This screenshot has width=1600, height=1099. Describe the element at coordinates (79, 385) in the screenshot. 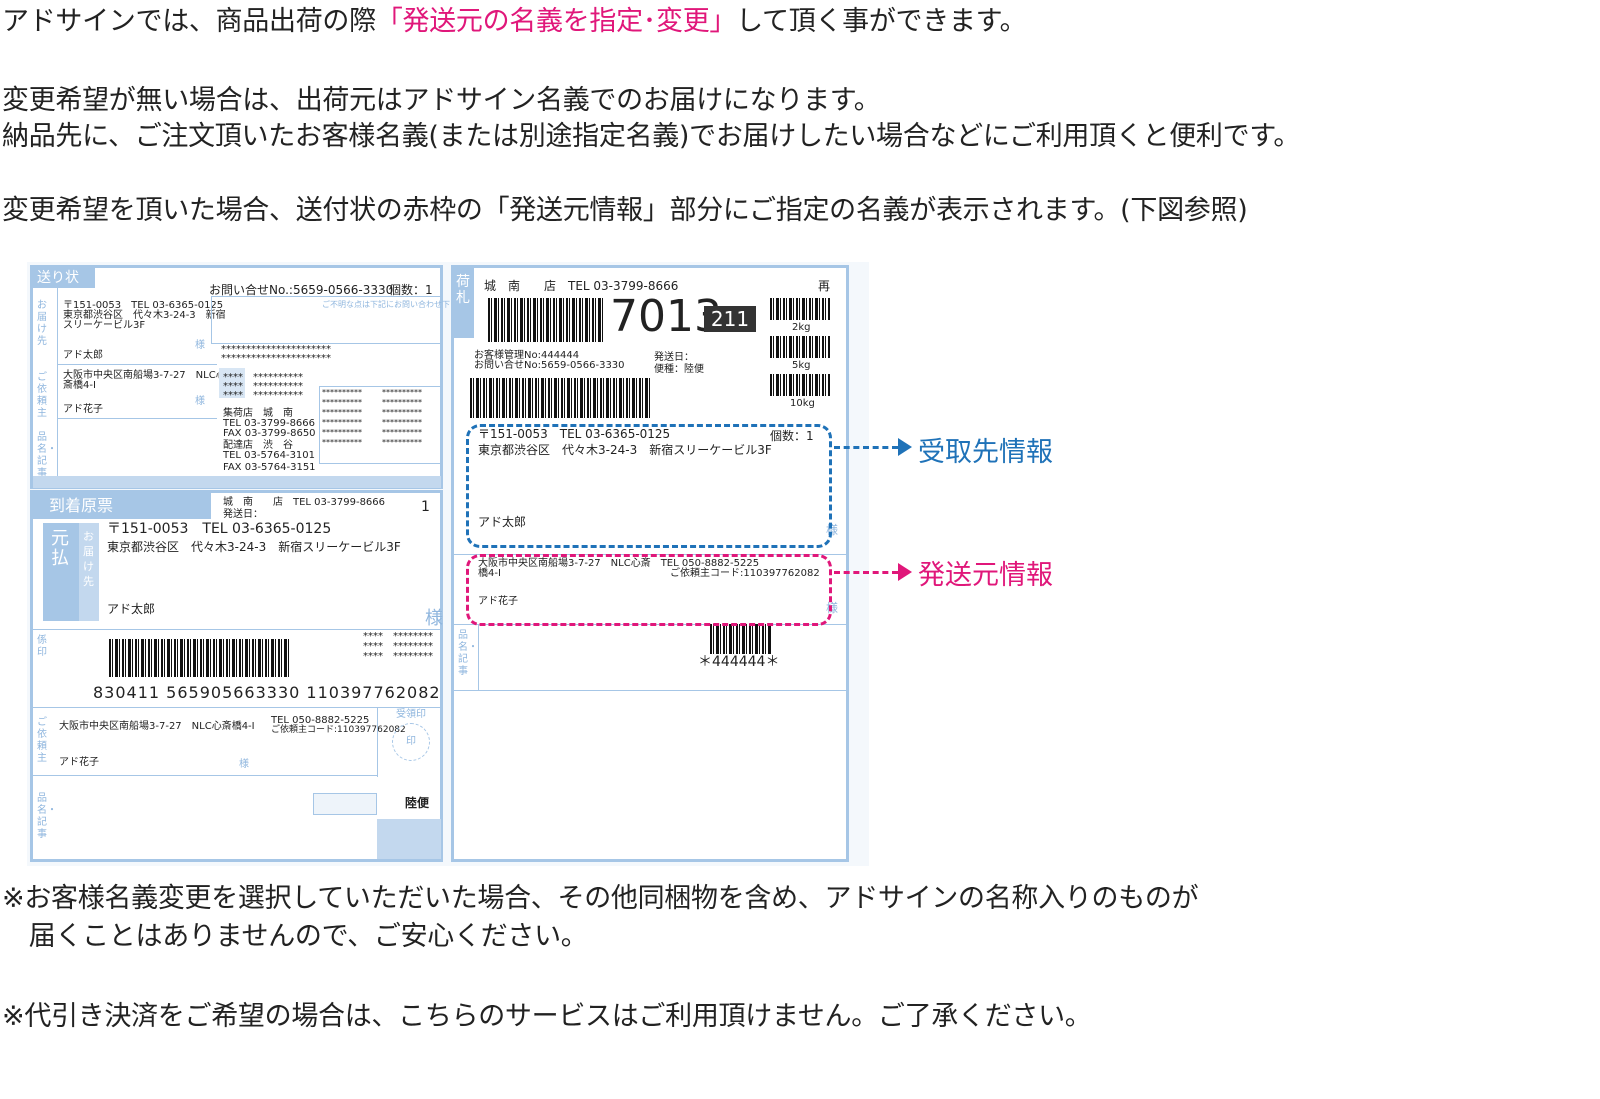

I see `invoice-sender-addr-2: 斎橋4-Ⅰ` at that location.